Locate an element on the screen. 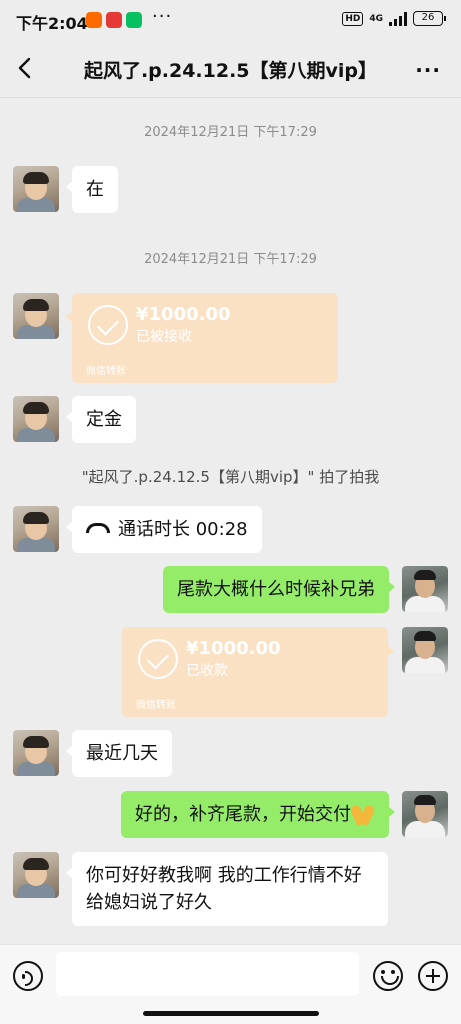 The image size is (461, 1024). status-bar: 下午2:04 ··· HD 4G 26 is located at coordinates (230, 20).